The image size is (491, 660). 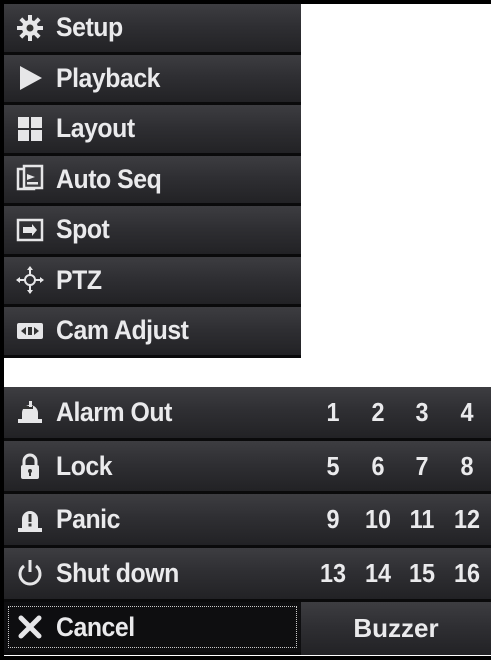 What do you see at coordinates (152, 130) in the screenshot?
I see `menu-item-layout: Layout` at bounding box center [152, 130].